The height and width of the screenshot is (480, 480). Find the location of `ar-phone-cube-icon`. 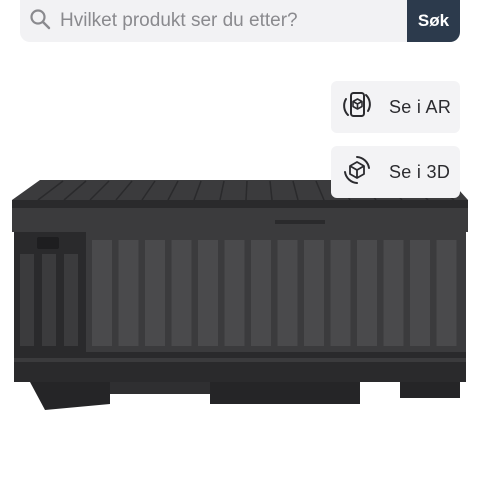

ar-phone-cube-icon is located at coordinates (353, 107).